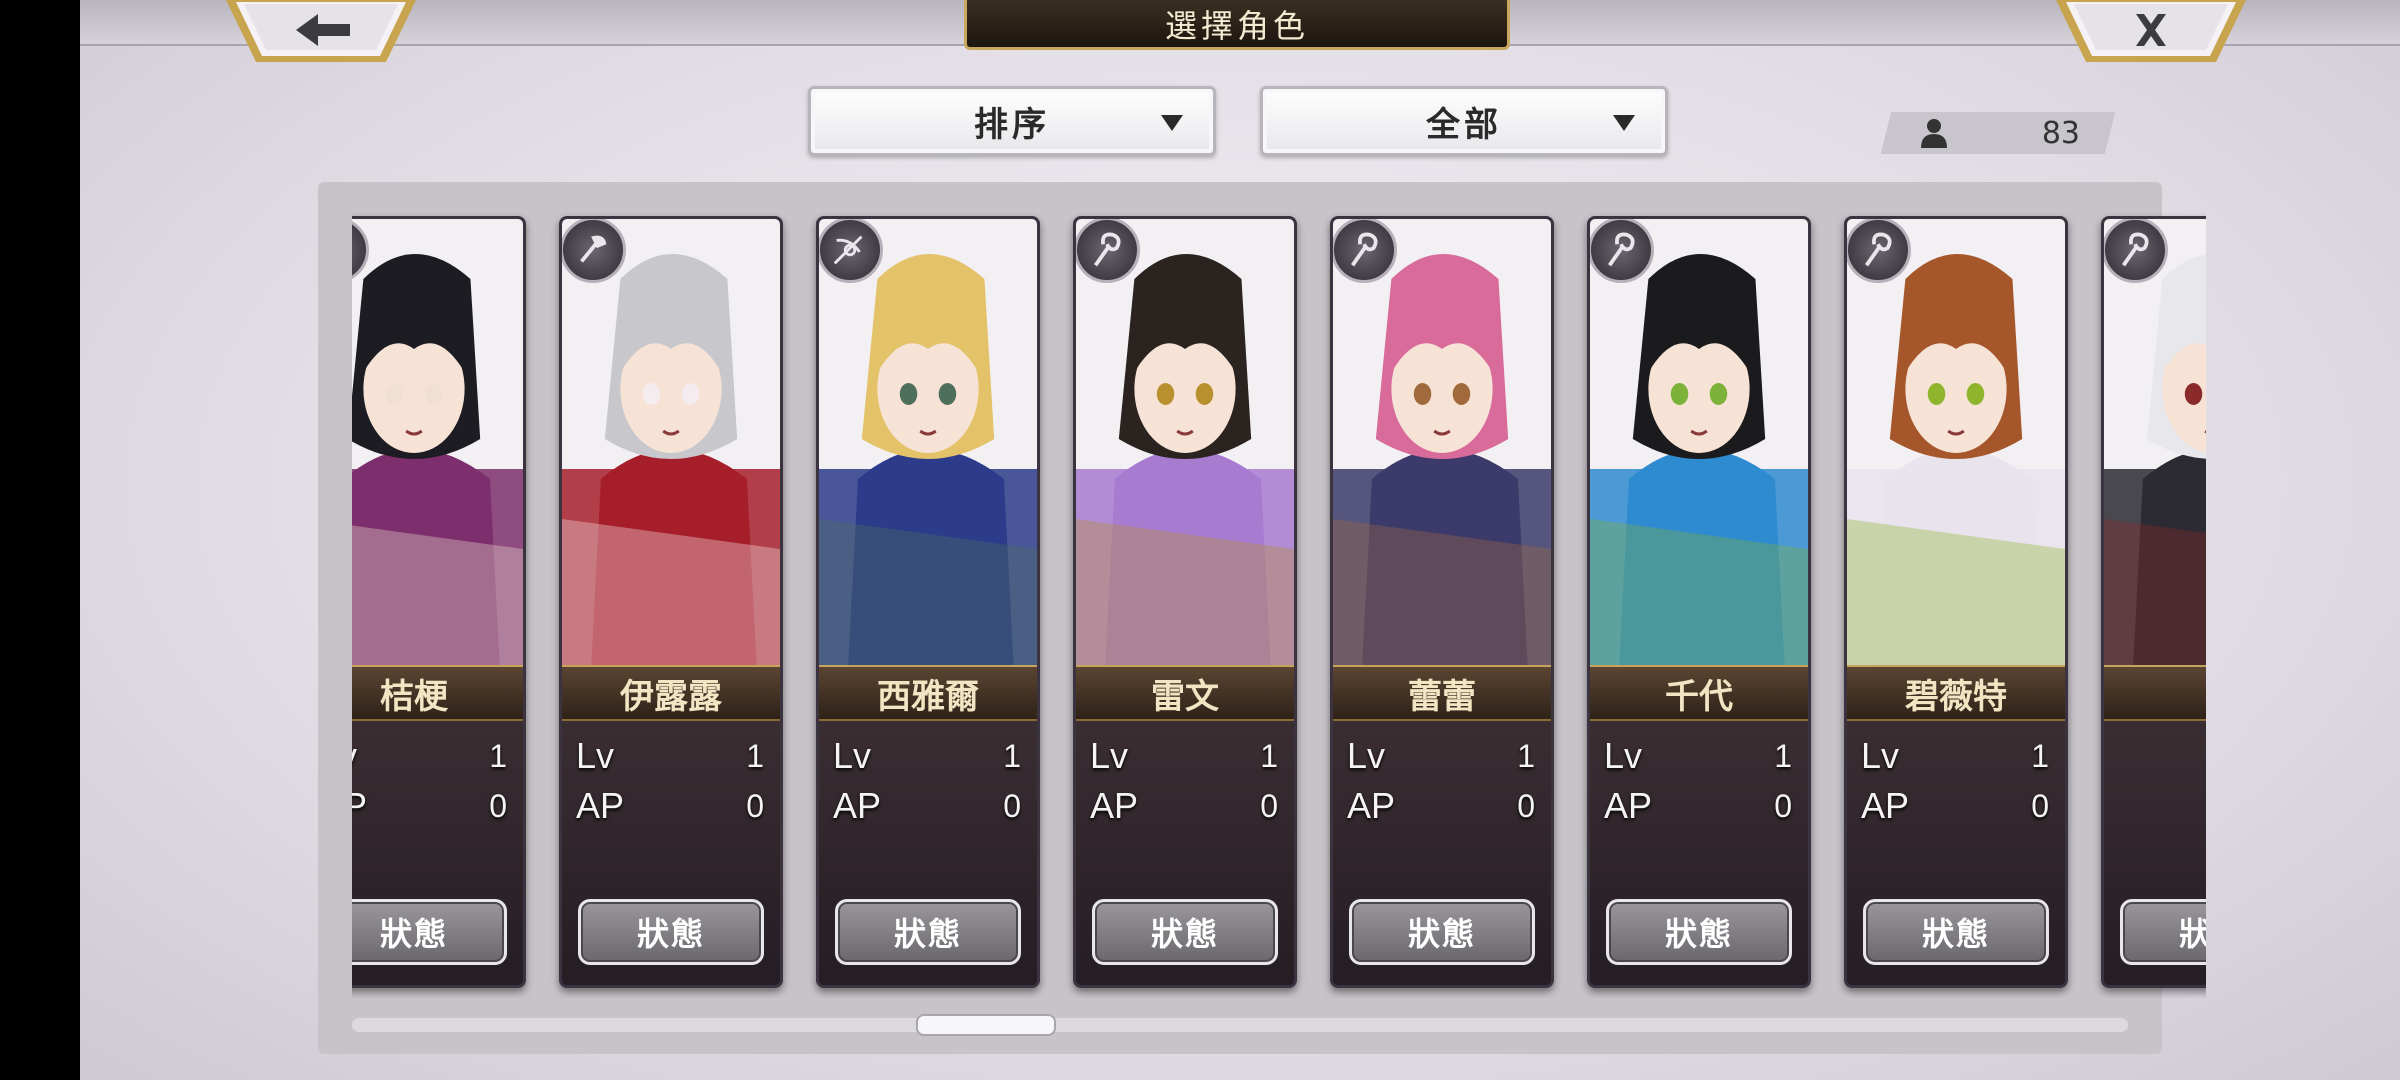  I want to click on character-name: 西雅爾, so click(928, 693).